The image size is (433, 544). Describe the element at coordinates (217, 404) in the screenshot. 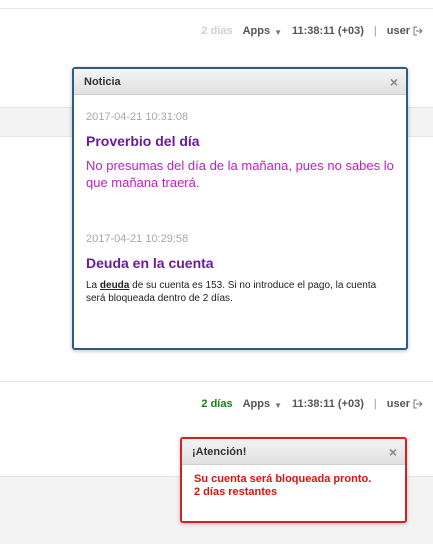

I see `days-left-badge: 2 días` at that location.